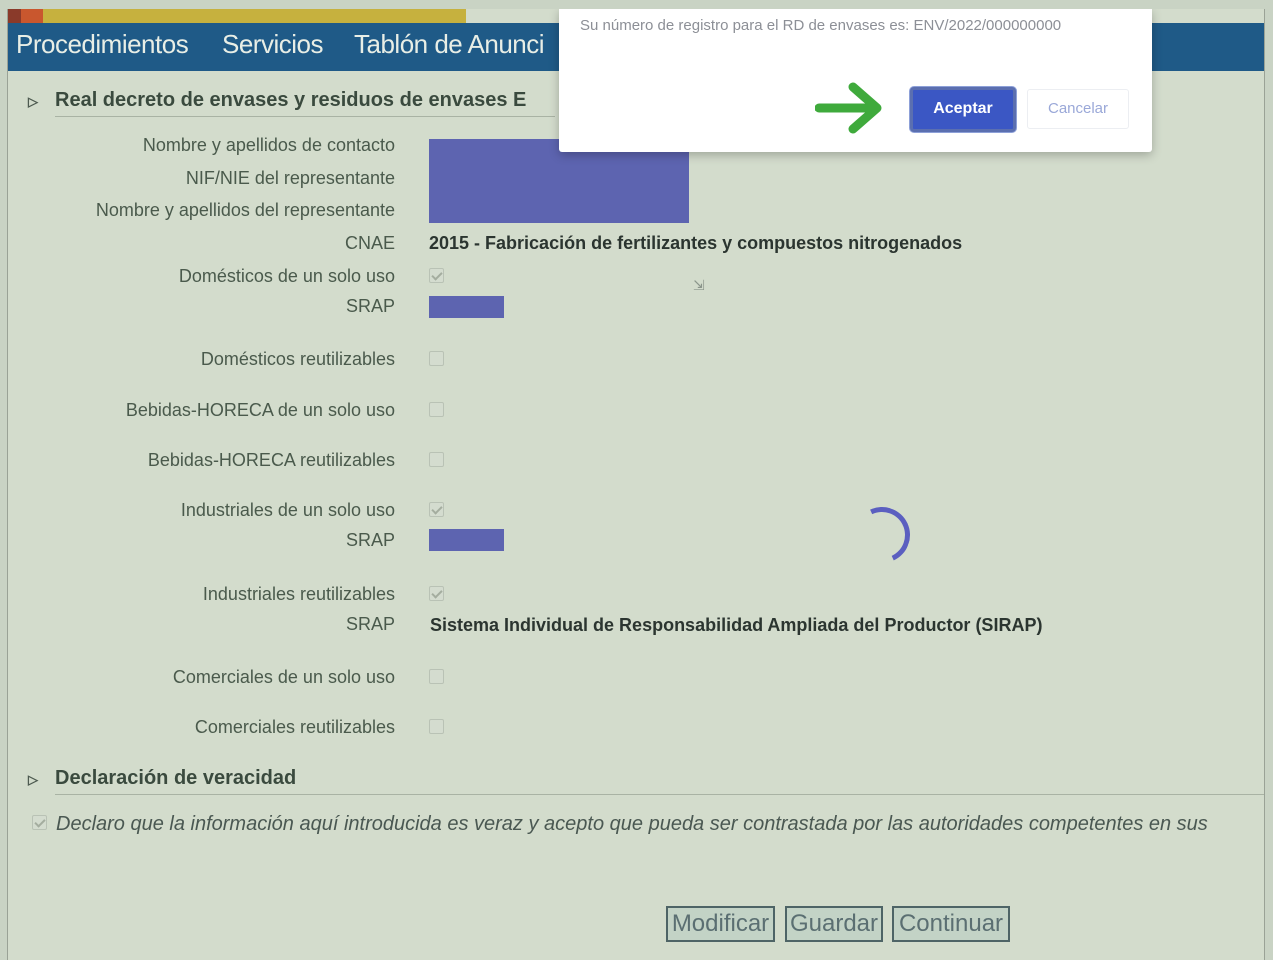 This screenshot has width=1273, height=960. I want to click on domesticos-unico-label: Domésticos de un solo uso, so click(286, 276).